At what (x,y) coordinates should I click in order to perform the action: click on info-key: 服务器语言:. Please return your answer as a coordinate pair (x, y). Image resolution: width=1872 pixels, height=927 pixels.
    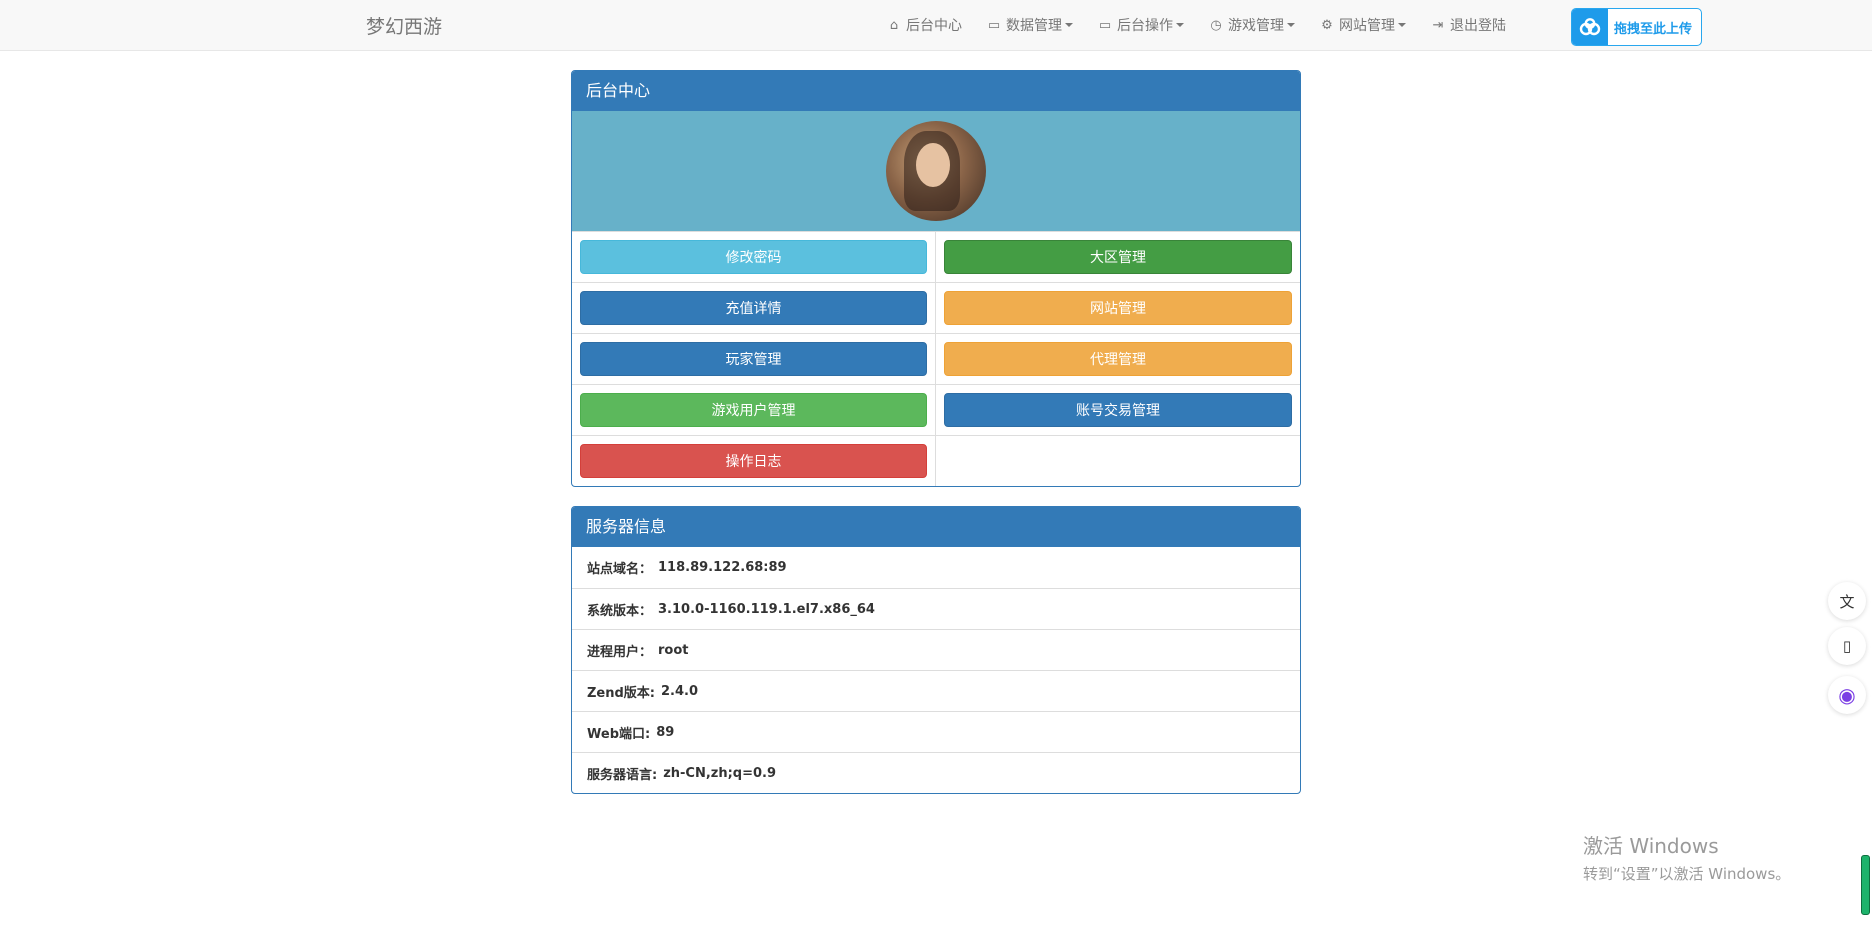
    Looking at the image, I should click on (622, 775).